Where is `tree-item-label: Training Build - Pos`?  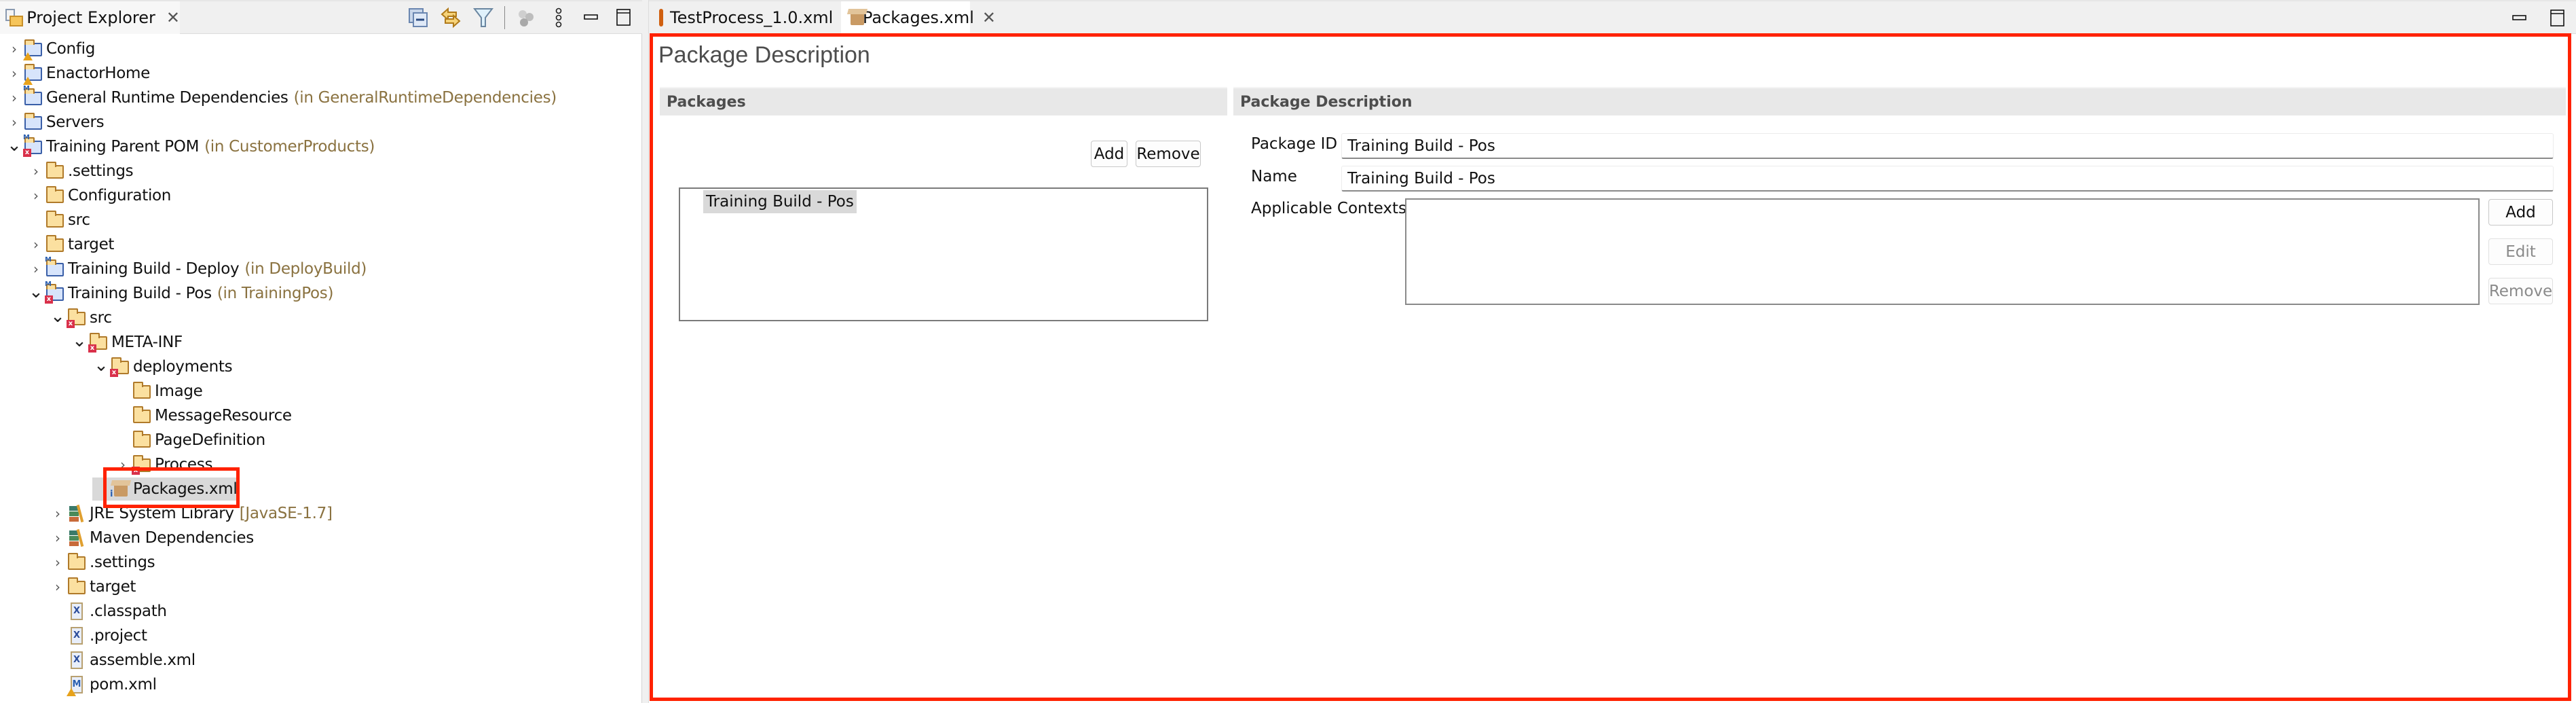
tree-item-label: Training Build - Pos is located at coordinates (140, 293).